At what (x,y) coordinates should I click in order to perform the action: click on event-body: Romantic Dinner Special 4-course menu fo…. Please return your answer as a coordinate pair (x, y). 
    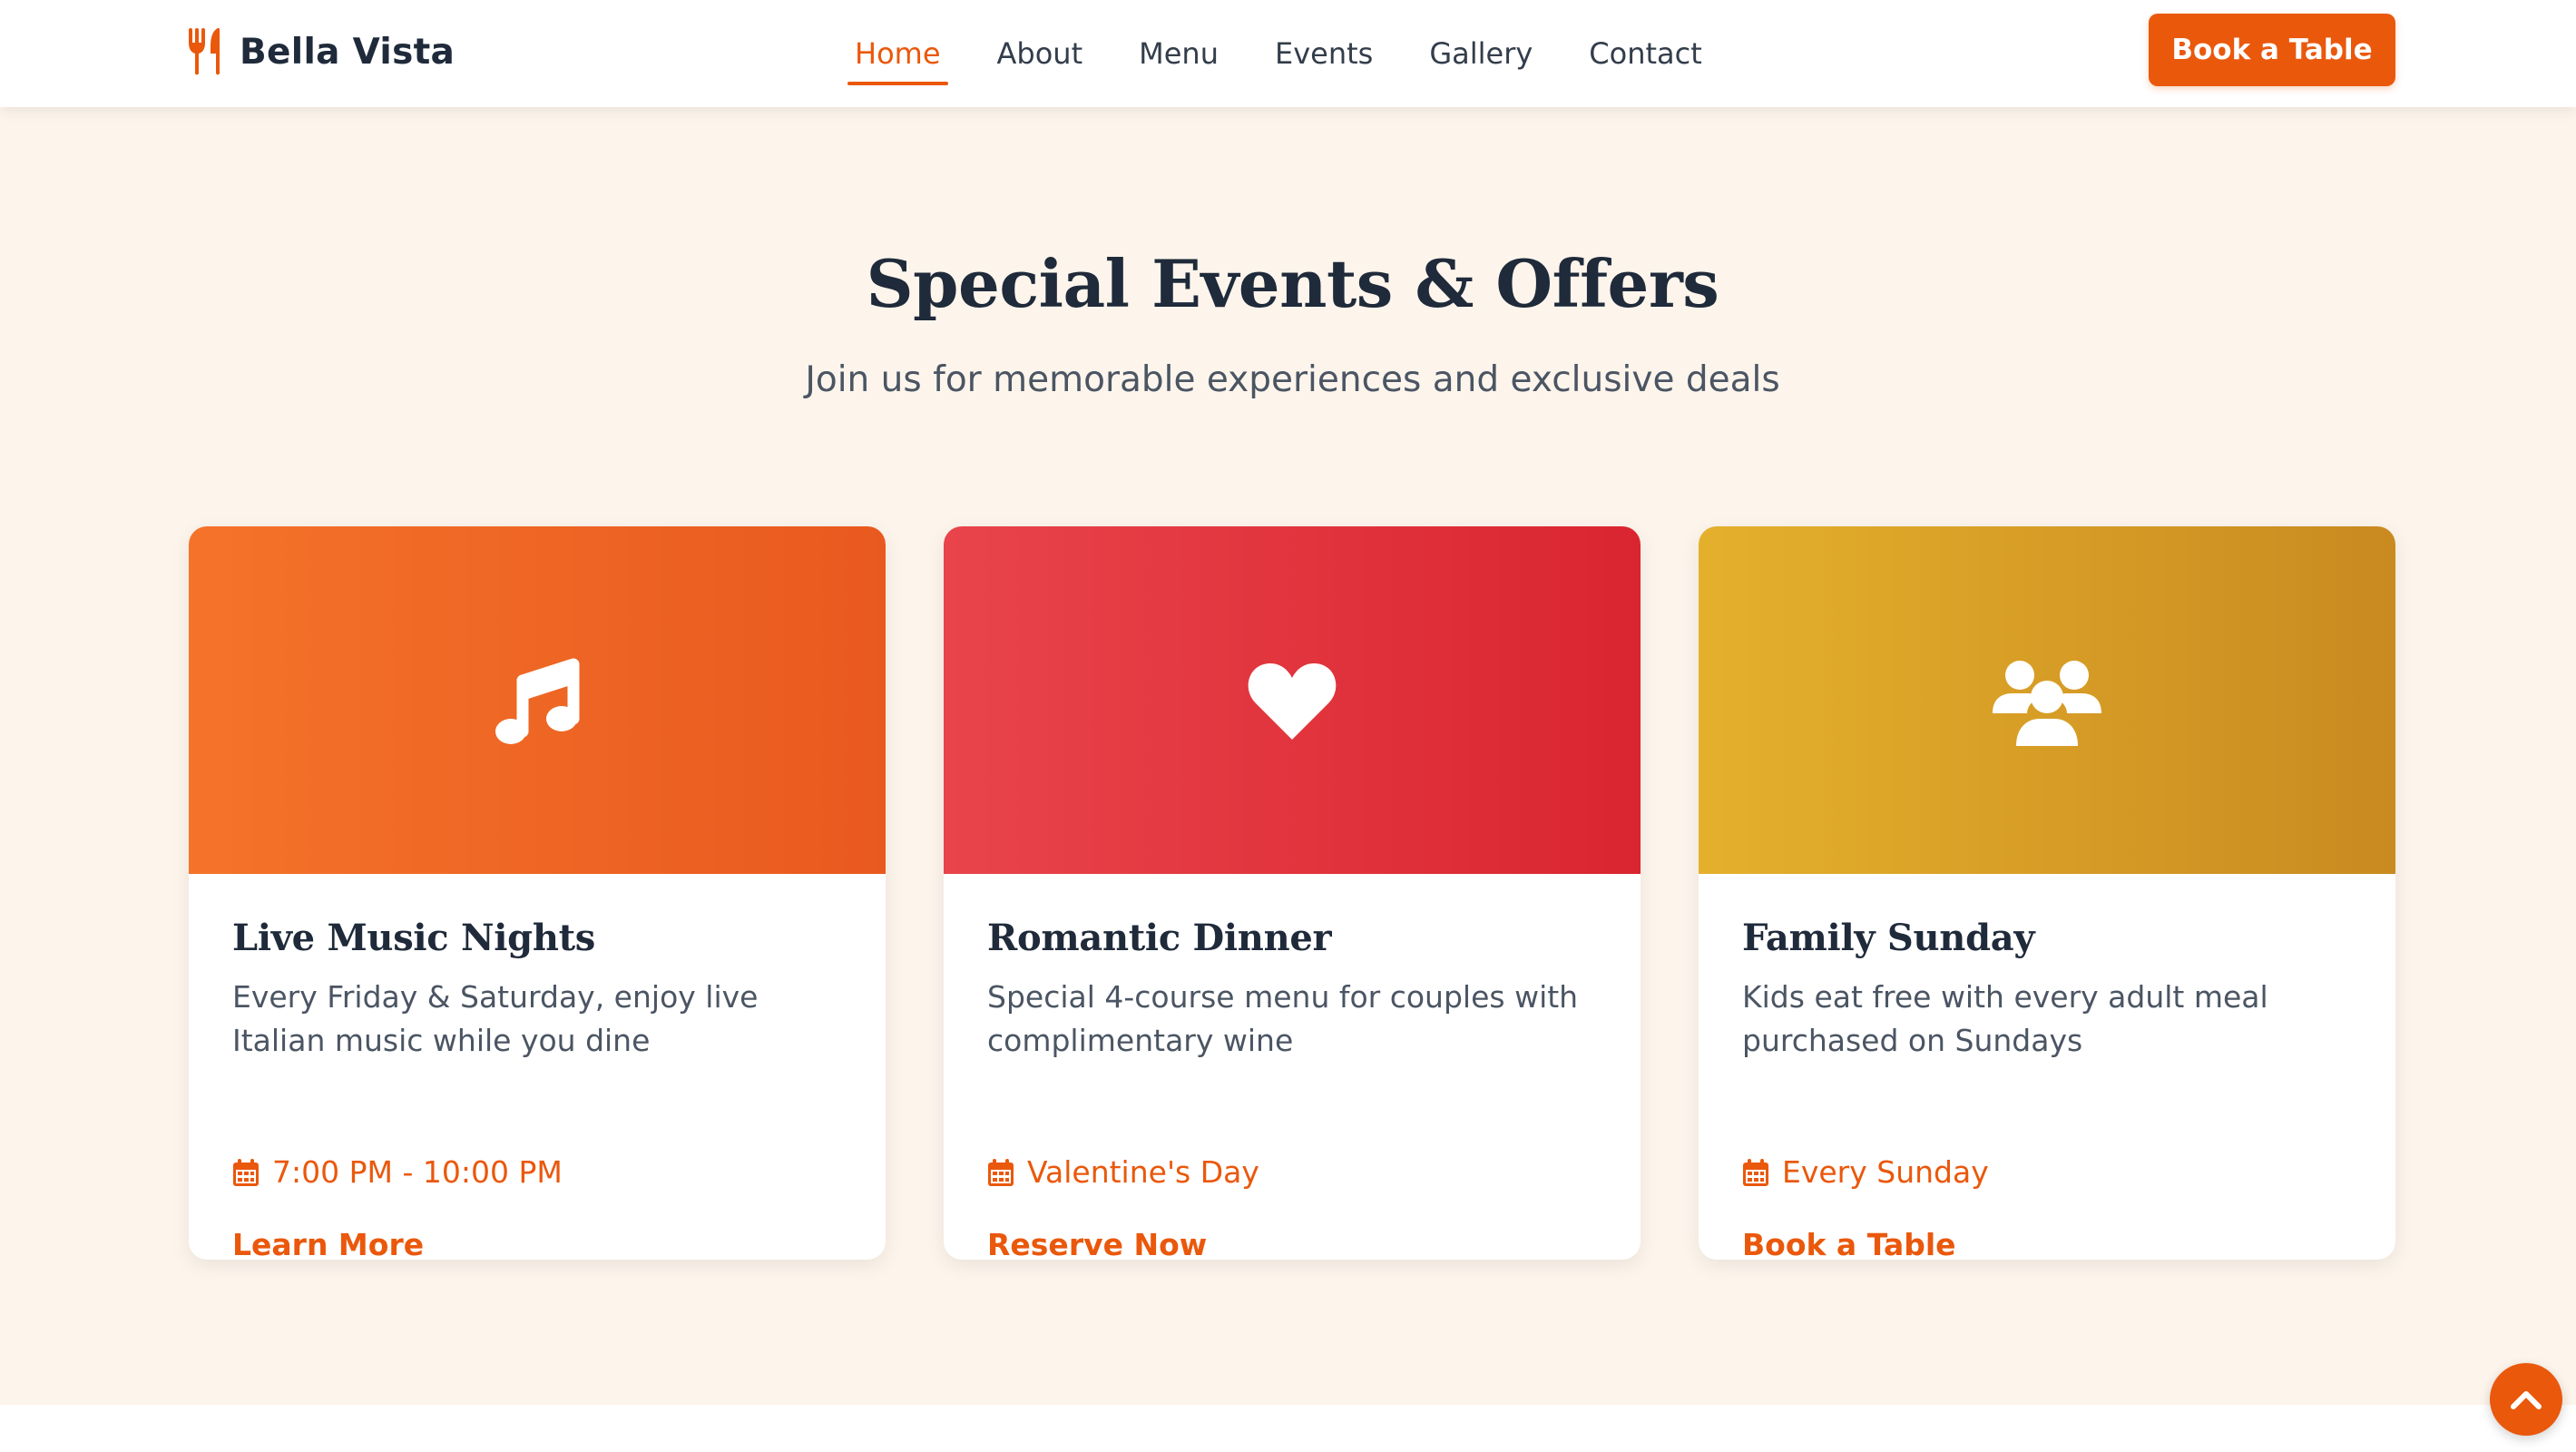
    Looking at the image, I should click on (1295, 1088).